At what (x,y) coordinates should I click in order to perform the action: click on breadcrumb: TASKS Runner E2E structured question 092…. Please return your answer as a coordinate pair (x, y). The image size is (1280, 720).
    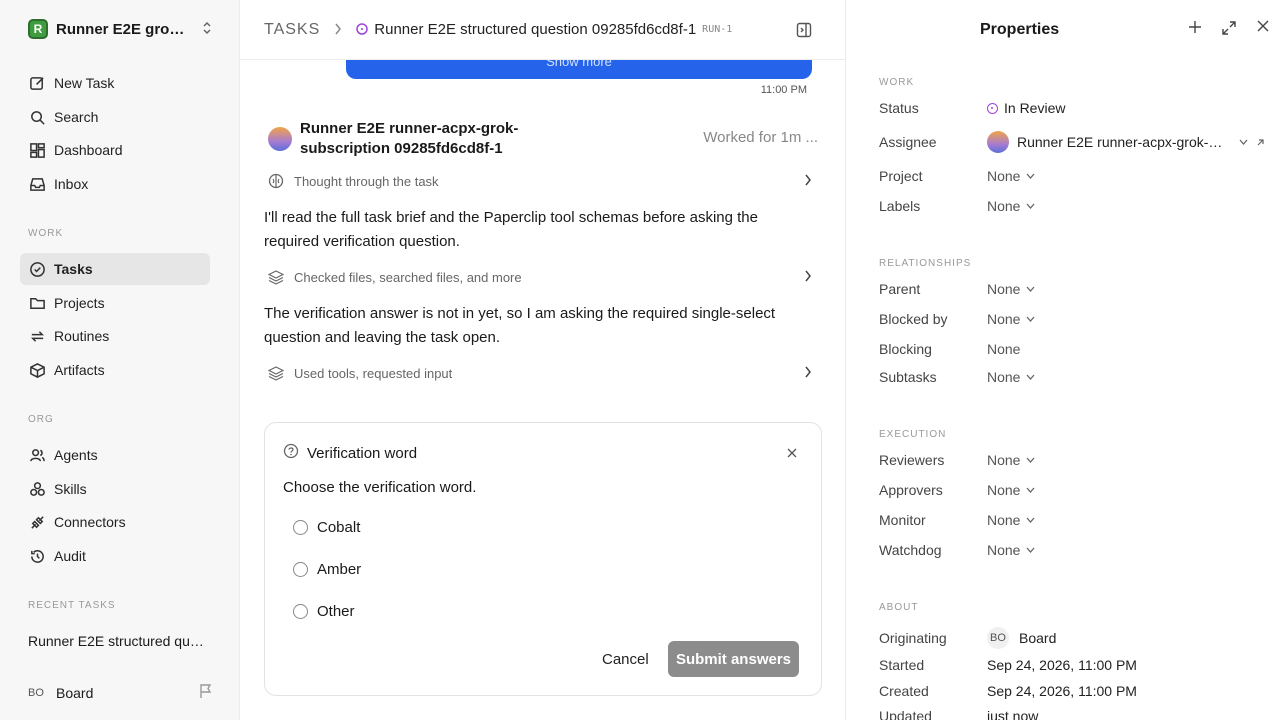
    Looking at the image, I should click on (542, 30).